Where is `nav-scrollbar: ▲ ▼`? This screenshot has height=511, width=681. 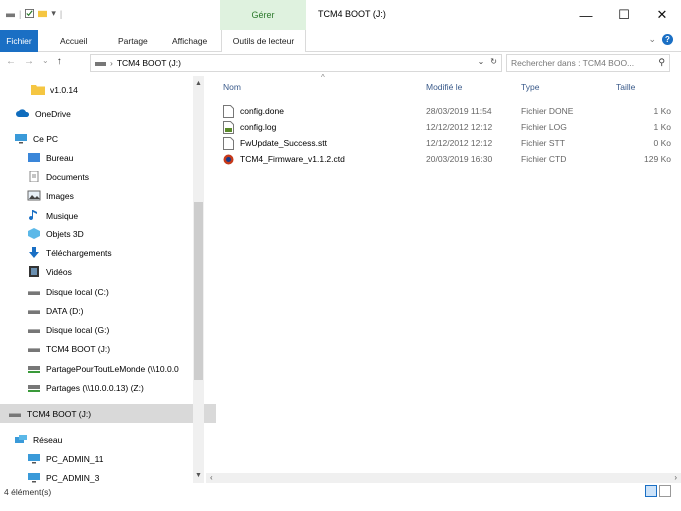
nav-scrollbar: ▲ ▼ is located at coordinates (198, 279).